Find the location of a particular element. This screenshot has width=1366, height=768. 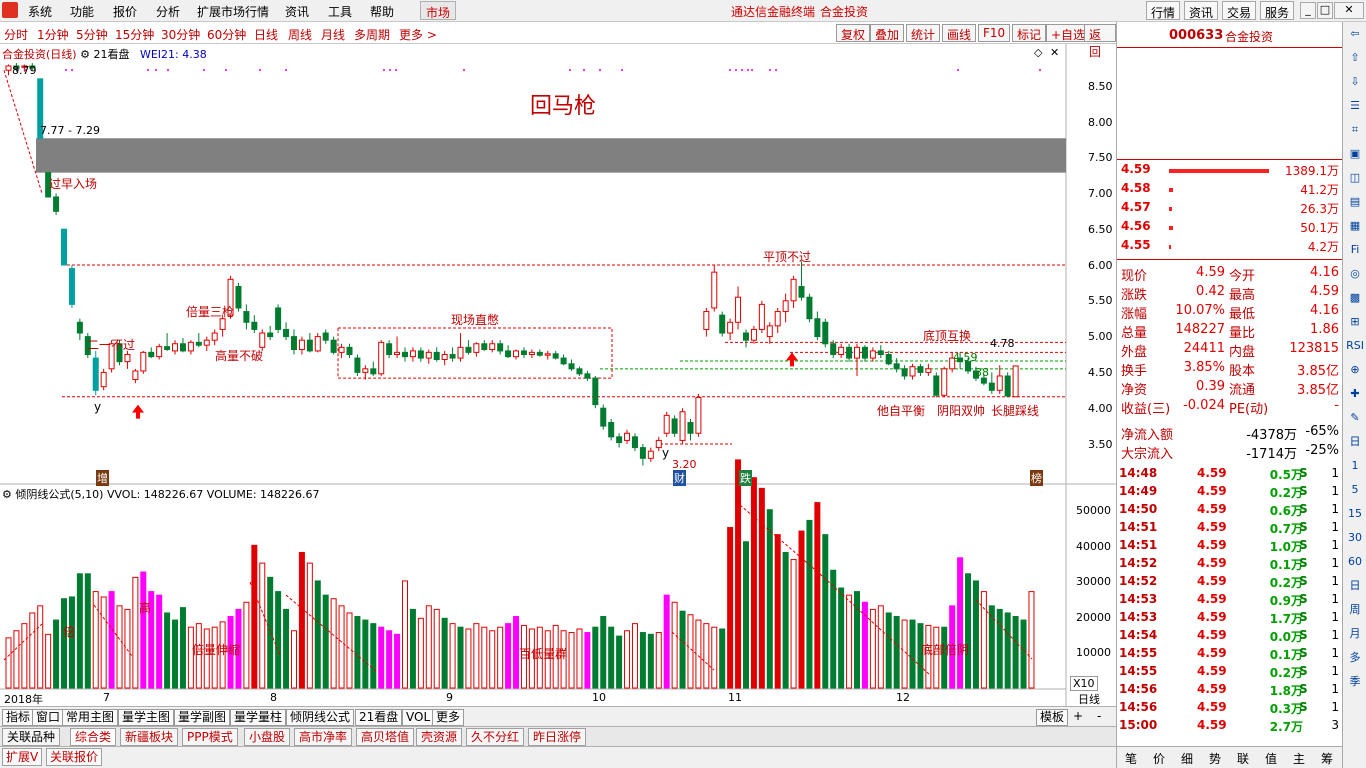

tick-row: 14:53 4.59 0.9万 S 1 is located at coordinates (1230, 601).